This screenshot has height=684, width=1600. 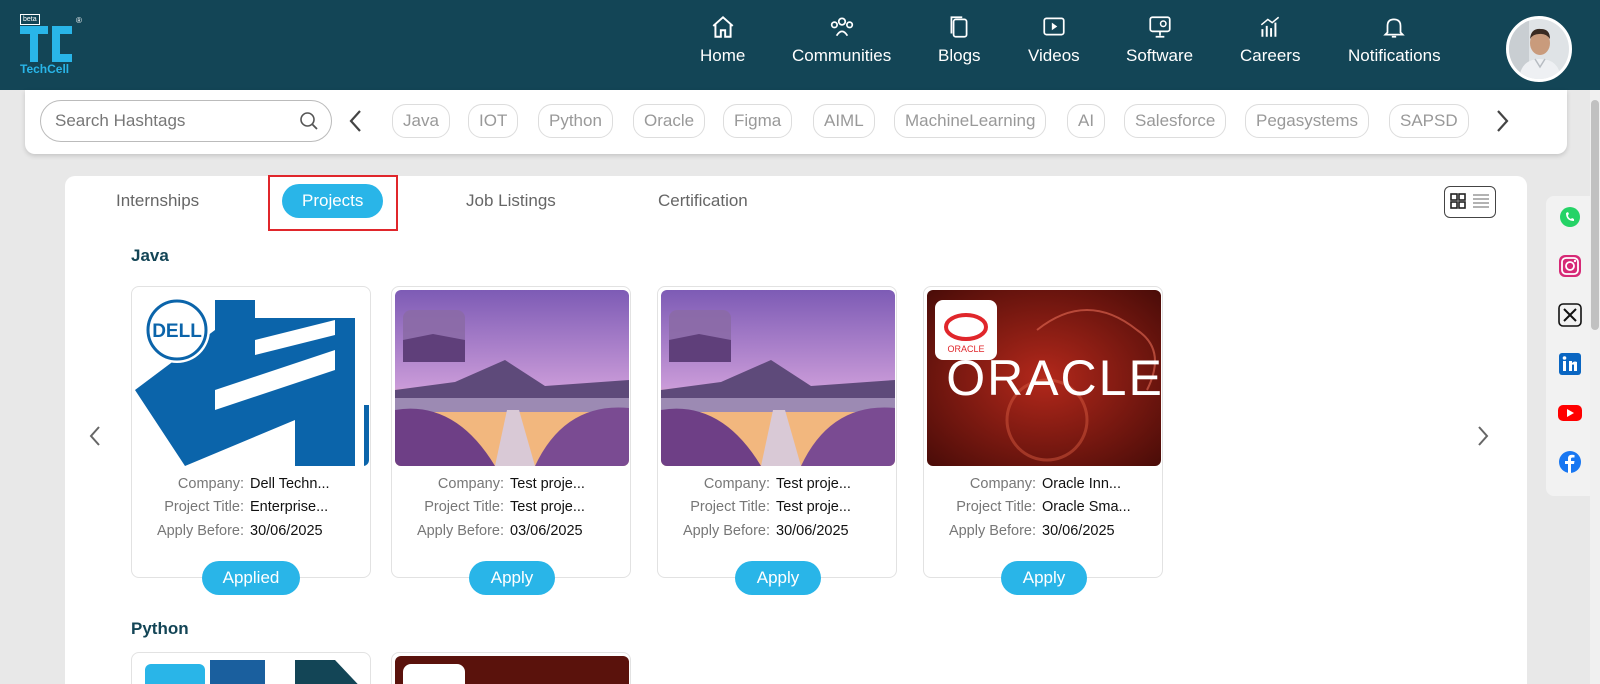 What do you see at coordinates (177, 331) in the screenshot?
I see `dell-logo-text: DELL` at bounding box center [177, 331].